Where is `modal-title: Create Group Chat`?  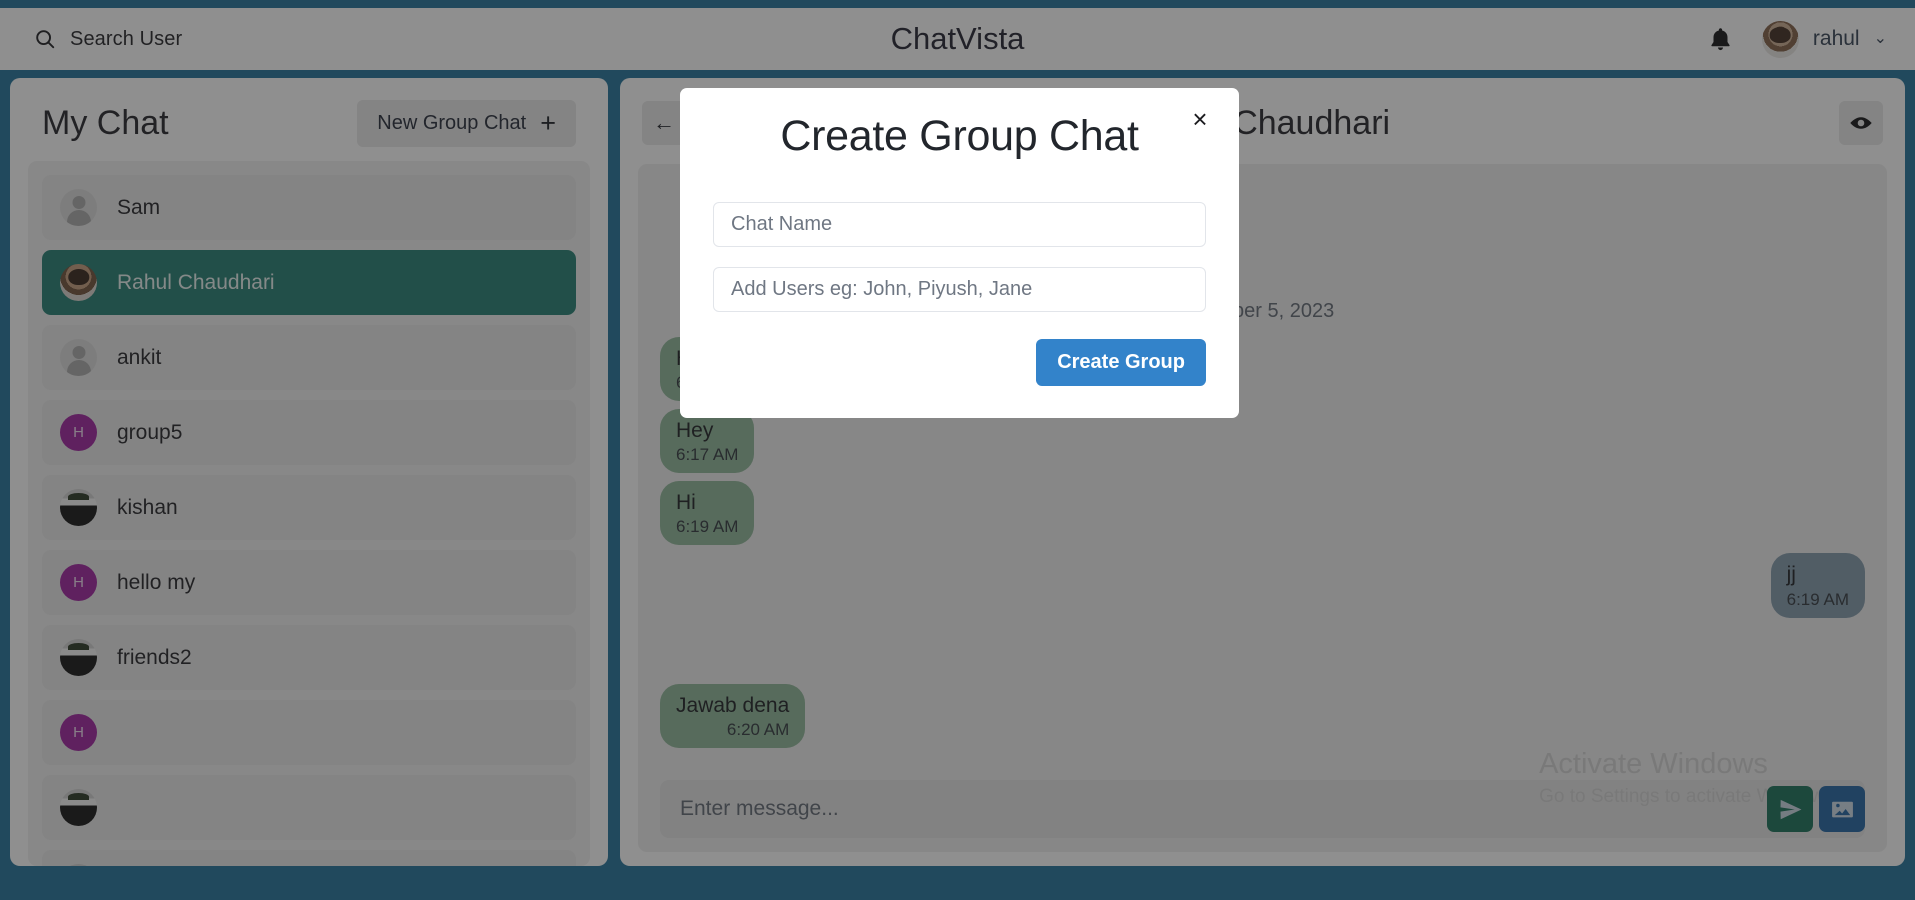 modal-title: Create Group Chat is located at coordinates (959, 136).